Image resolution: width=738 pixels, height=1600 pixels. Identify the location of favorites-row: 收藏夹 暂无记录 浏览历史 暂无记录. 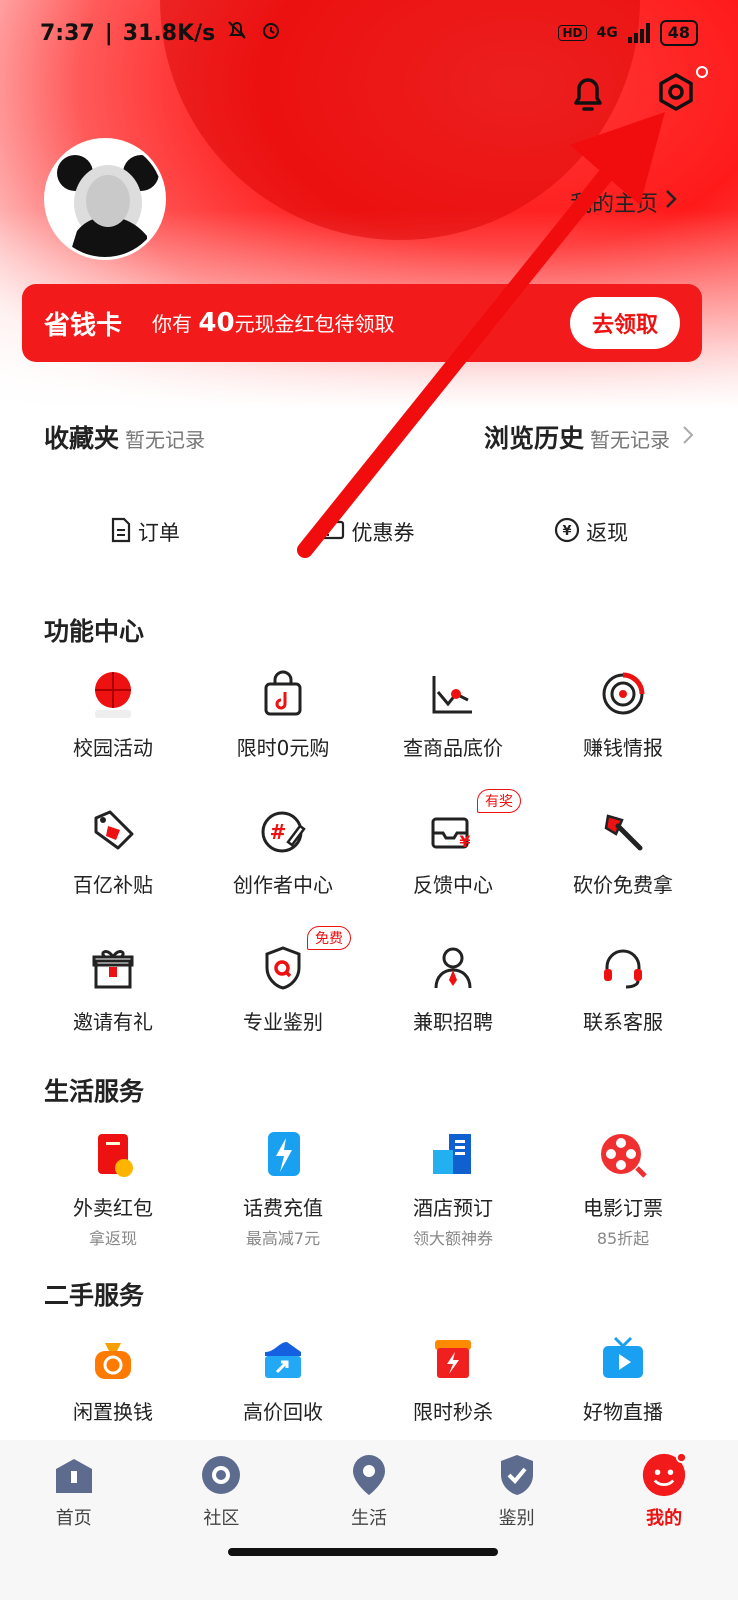
(369, 437).